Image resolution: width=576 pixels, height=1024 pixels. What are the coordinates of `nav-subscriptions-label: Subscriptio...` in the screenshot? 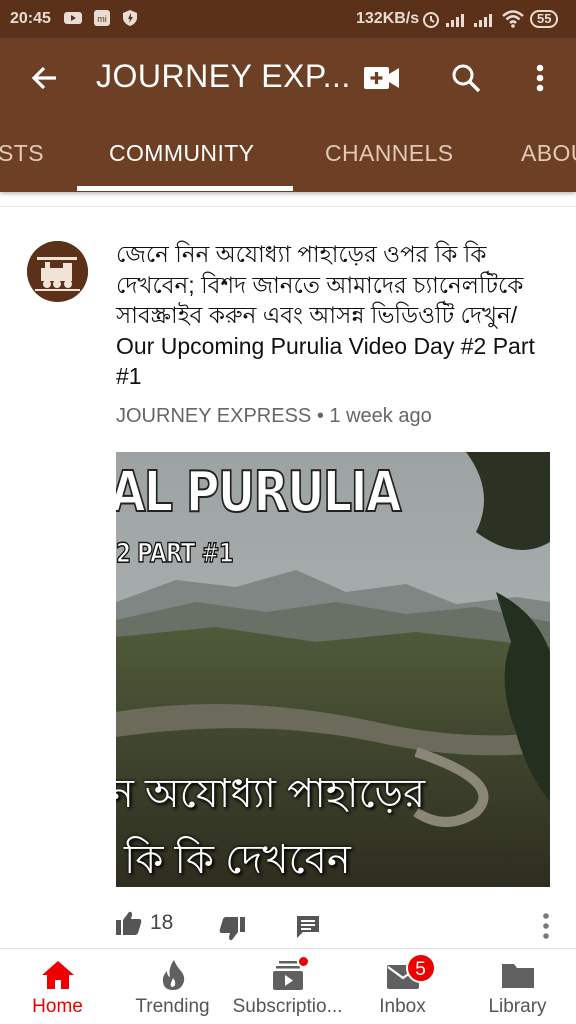 It's located at (287, 1006).